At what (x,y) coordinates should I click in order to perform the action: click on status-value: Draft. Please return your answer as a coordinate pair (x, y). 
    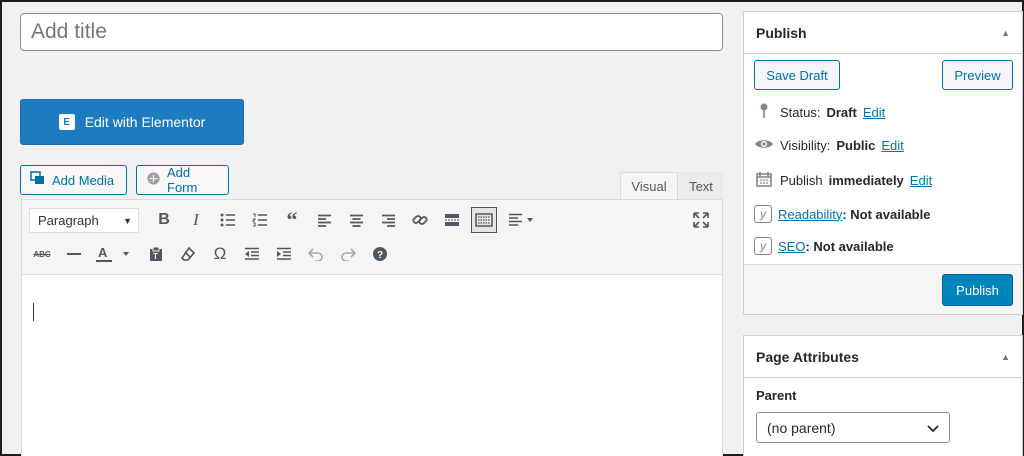
    Looking at the image, I should click on (841, 112).